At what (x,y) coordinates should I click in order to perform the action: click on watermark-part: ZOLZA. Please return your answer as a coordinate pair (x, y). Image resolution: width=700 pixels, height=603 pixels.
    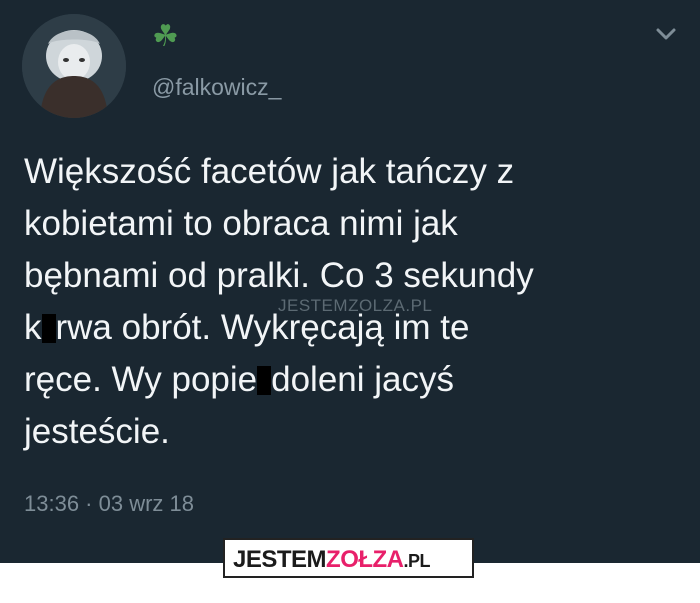
    Looking at the image, I should click on (377, 305).